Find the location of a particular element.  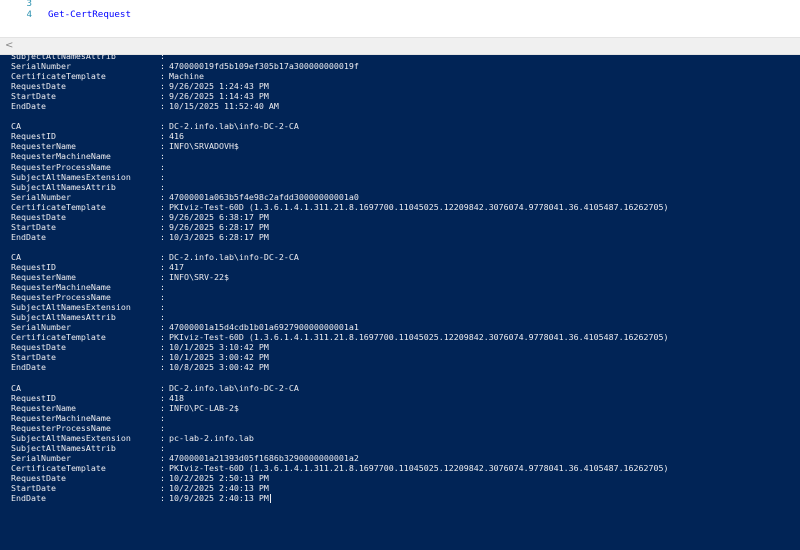

field-value: 418 is located at coordinates (176, 397).